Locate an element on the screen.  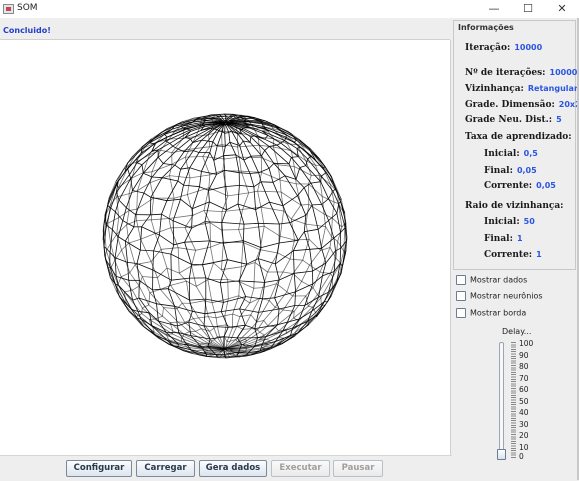
mostrar-neuronios-checkbox: Mostrar neurônios is located at coordinates (499, 297).